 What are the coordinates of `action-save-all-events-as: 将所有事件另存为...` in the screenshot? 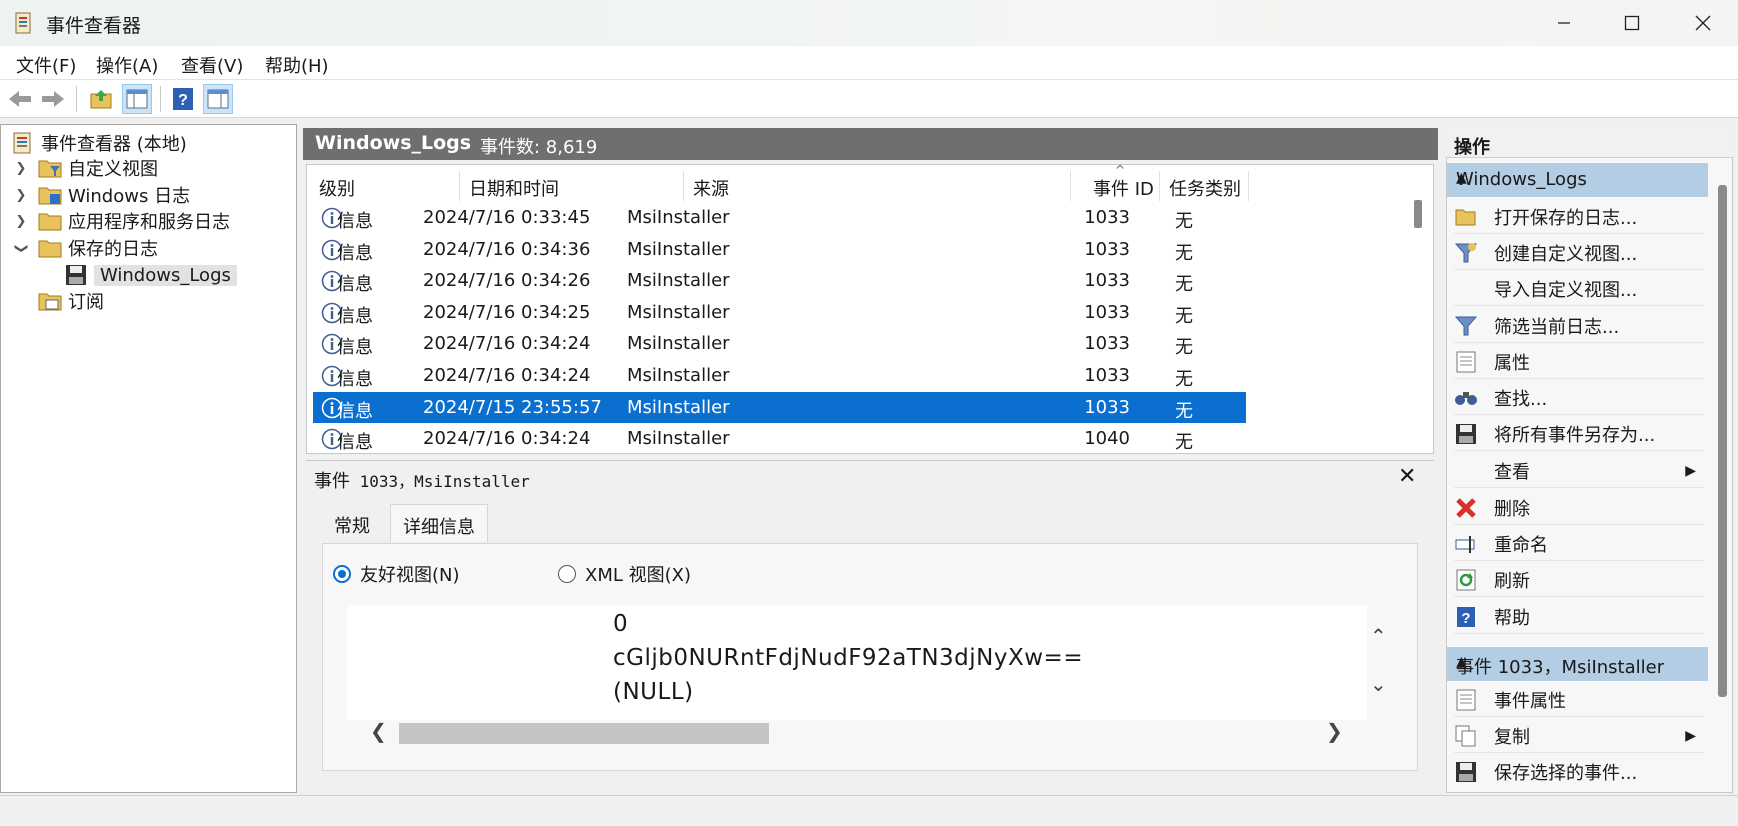 It's located at (1579, 434).